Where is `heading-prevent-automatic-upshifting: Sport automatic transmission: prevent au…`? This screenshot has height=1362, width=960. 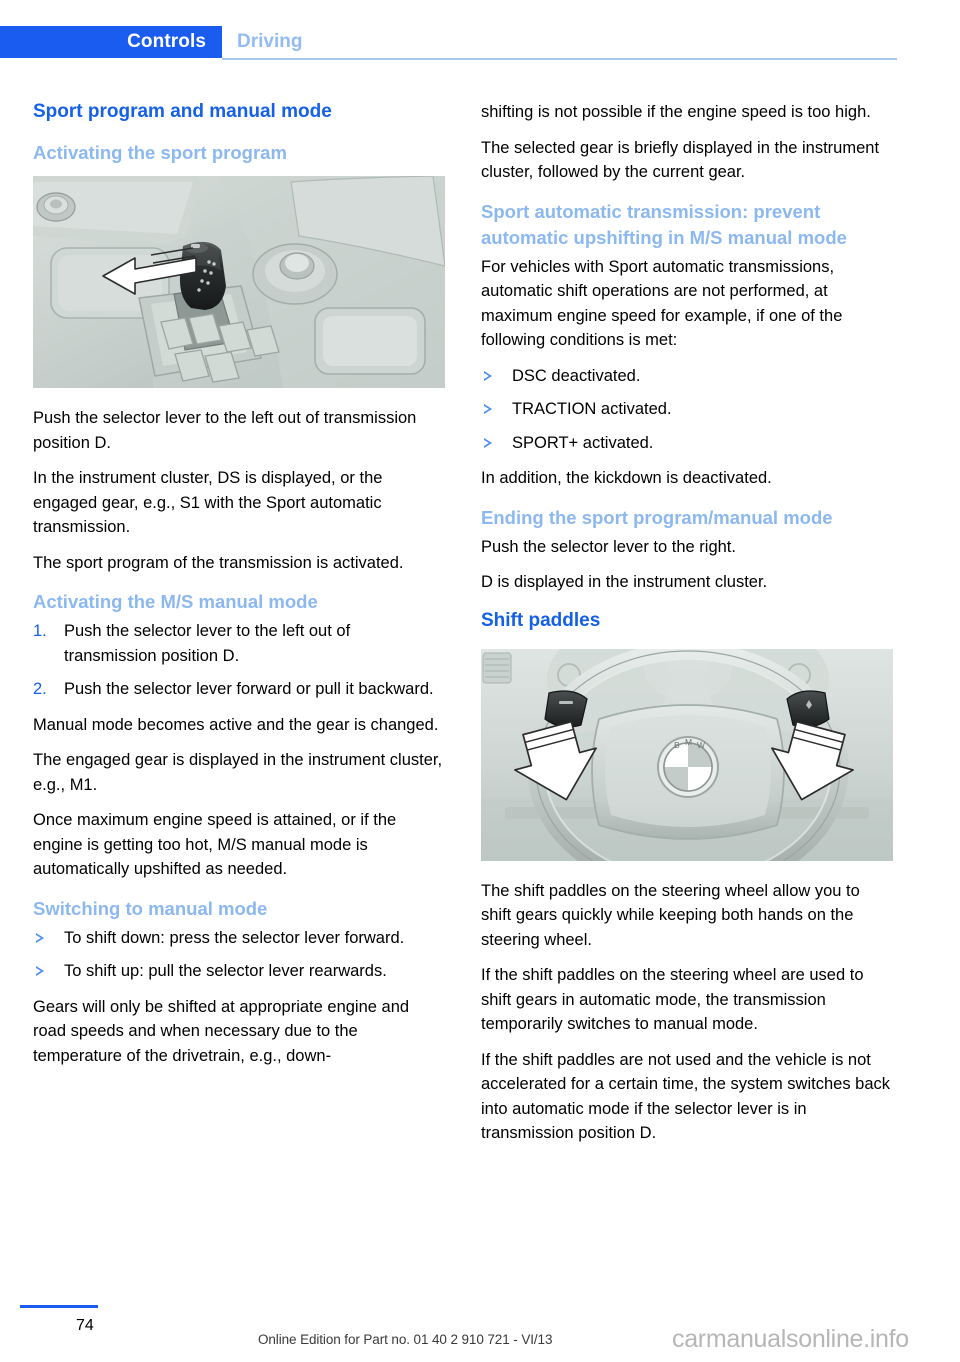
heading-prevent-automatic-upshifting: Sport automatic transmission: prevent au… is located at coordinates (664, 224).